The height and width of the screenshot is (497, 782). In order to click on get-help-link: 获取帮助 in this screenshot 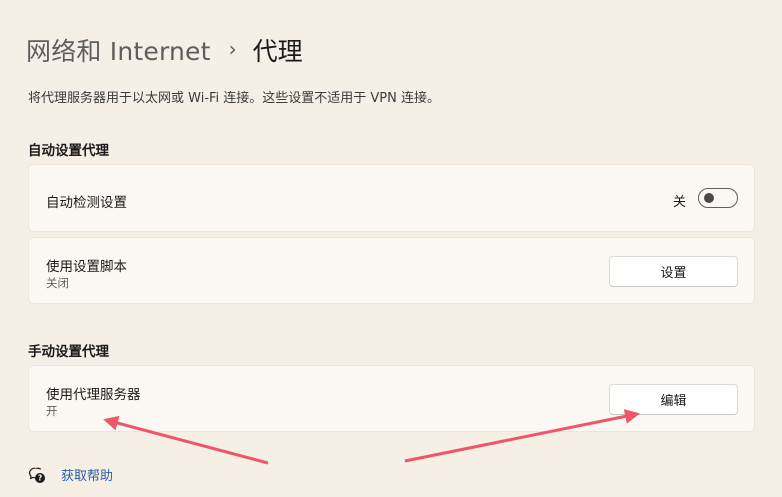, I will do `click(87, 474)`.